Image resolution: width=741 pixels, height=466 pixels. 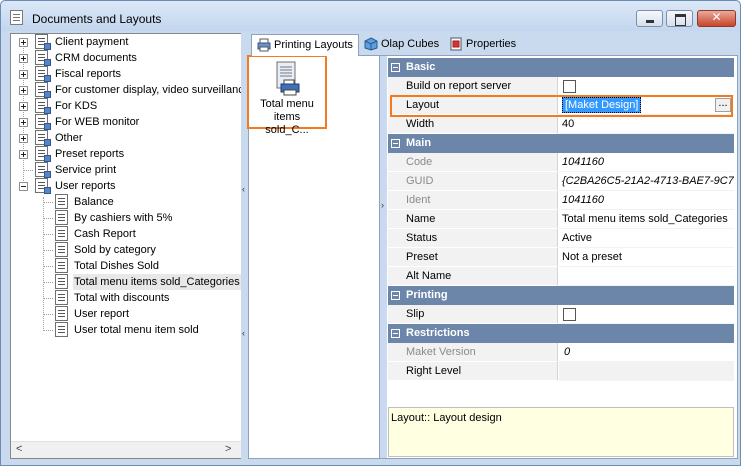 What do you see at coordinates (473, 257) in the screenshot?
I see `property-name: Preset` at bounding box center [473, 257].